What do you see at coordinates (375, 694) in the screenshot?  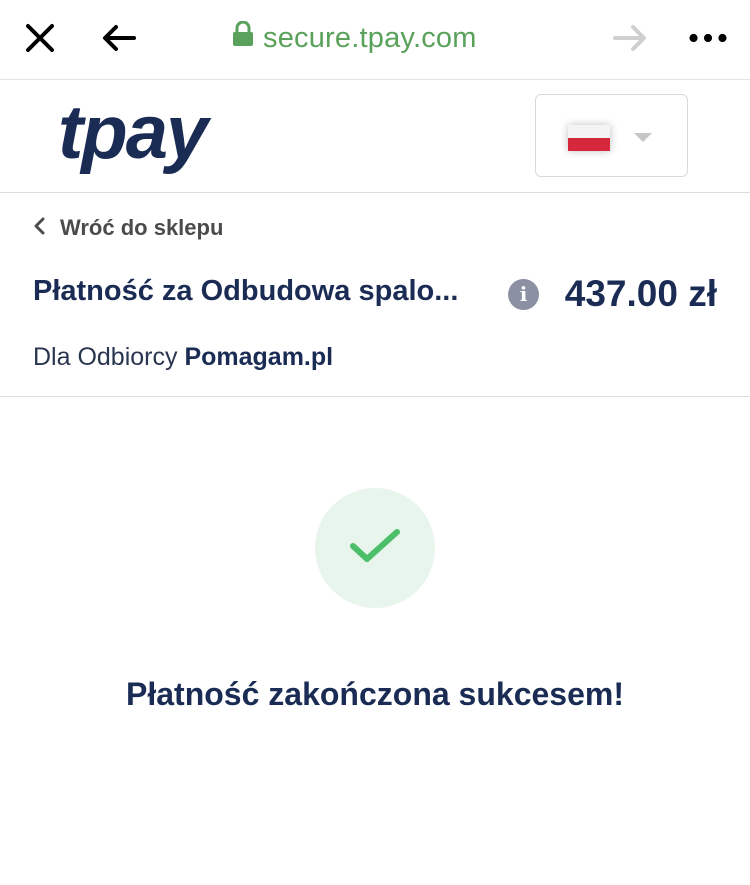 I see `success-message: Płatność zakończona sukcesem!` at bounding box center [375, 694].